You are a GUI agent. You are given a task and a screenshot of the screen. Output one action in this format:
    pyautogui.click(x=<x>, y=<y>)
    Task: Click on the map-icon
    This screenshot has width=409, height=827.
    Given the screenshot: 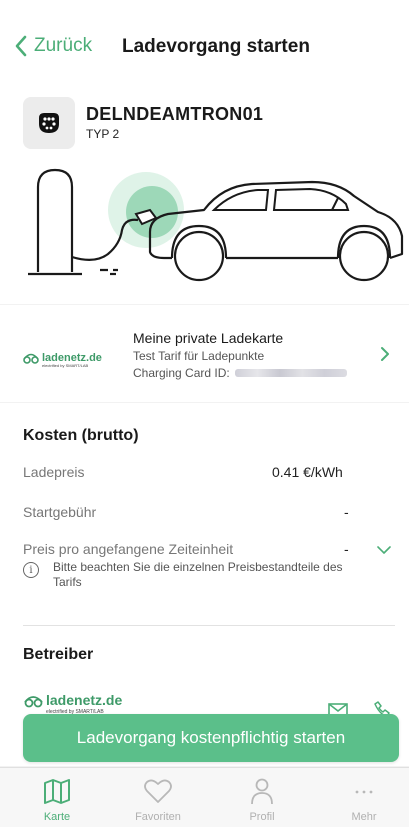 What is the action you would take?
    pyautogui.click(x=57, y=791)
    